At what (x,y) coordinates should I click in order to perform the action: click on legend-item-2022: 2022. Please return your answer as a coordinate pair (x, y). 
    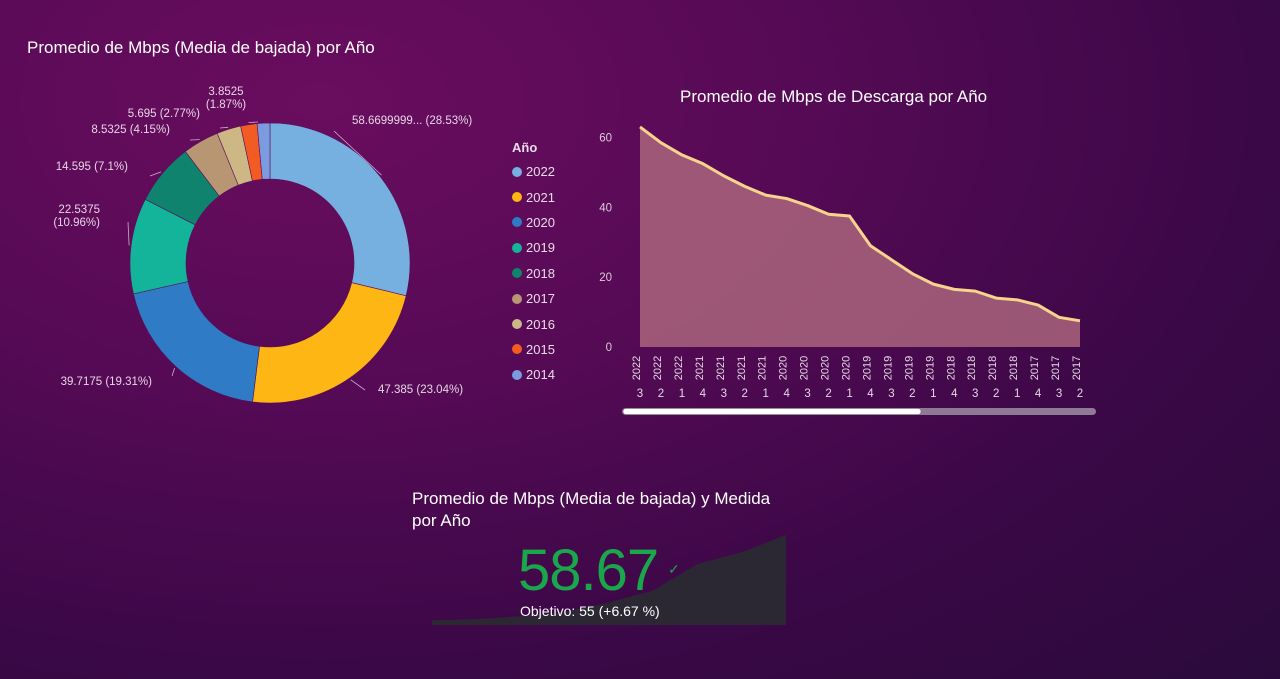
    Looking at the image, I should click on (533, 171).